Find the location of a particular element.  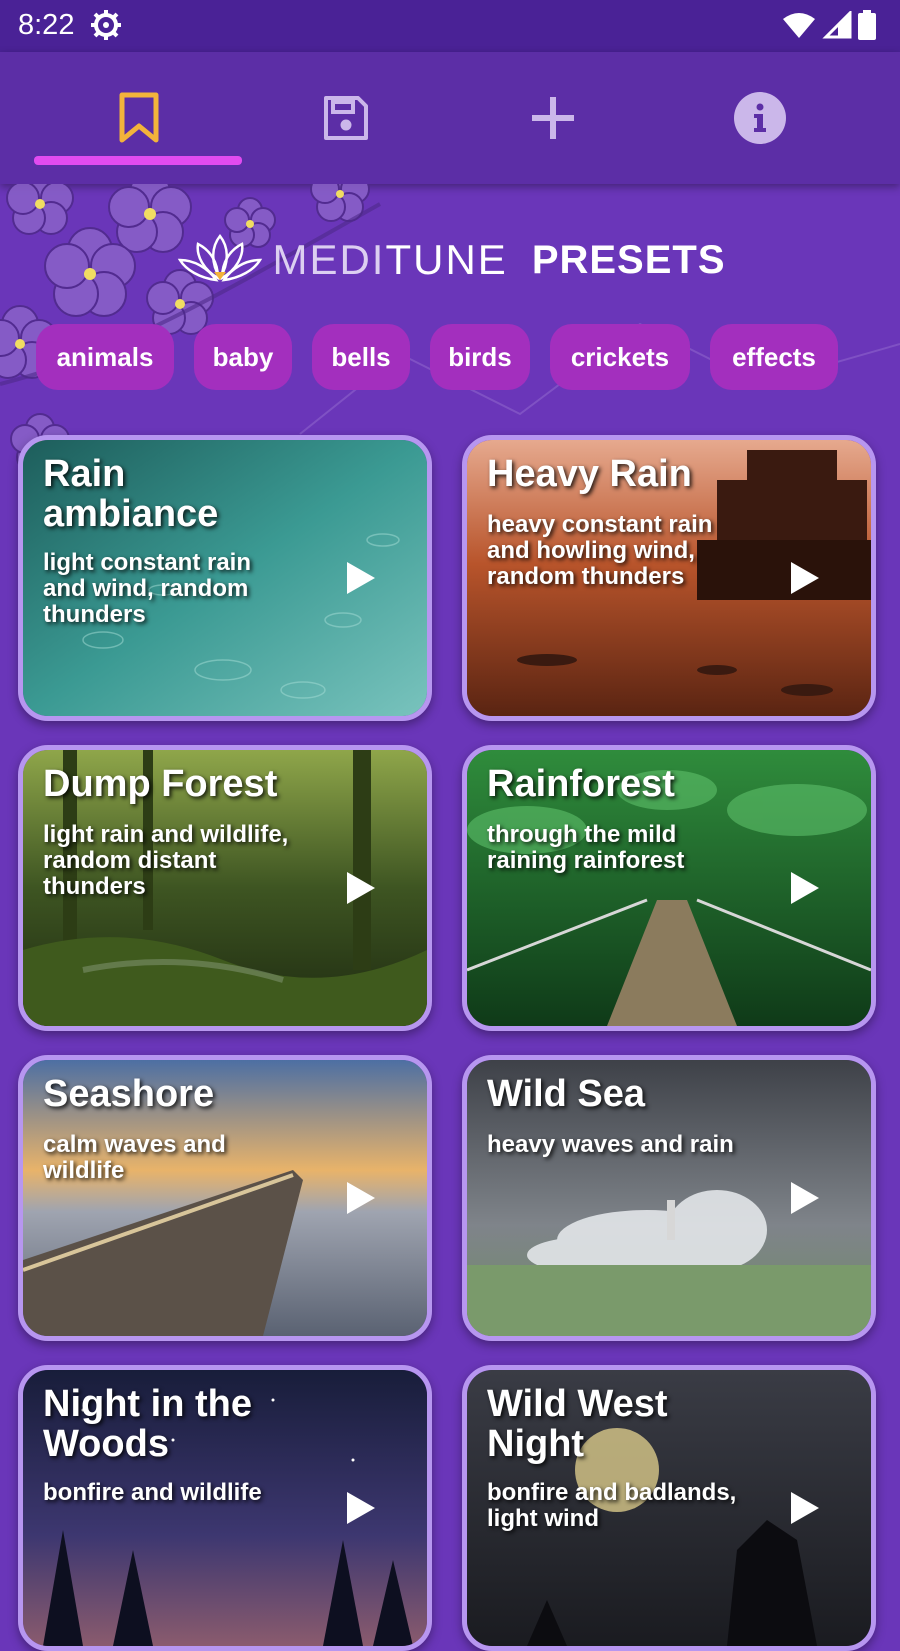

preset-card-night-in-the-woods: Night in the Woods bonfire and wildlife is located at coordinates (225, 1508).